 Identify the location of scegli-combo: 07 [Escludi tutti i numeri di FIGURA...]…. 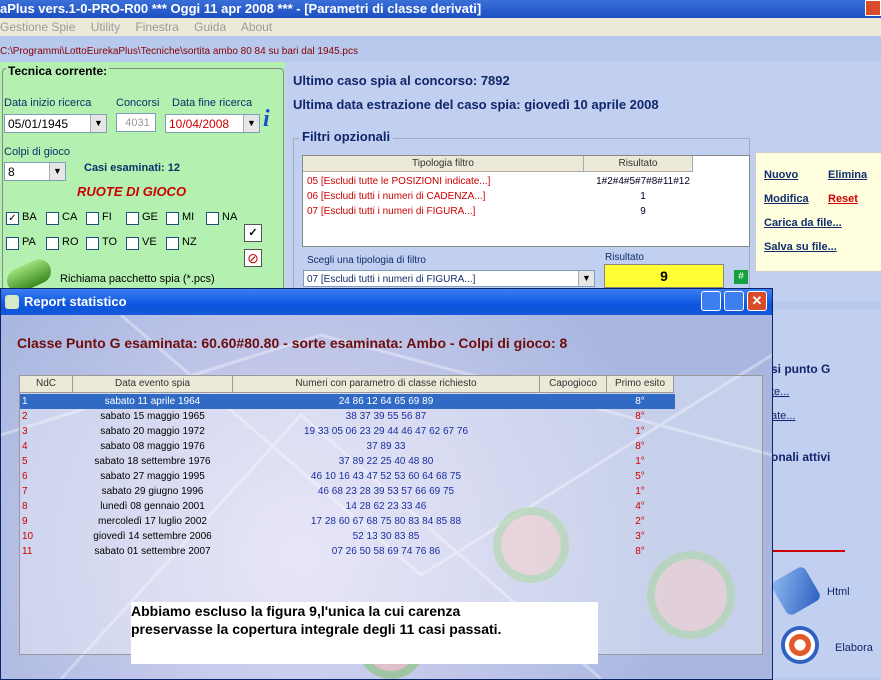
(449, 278).